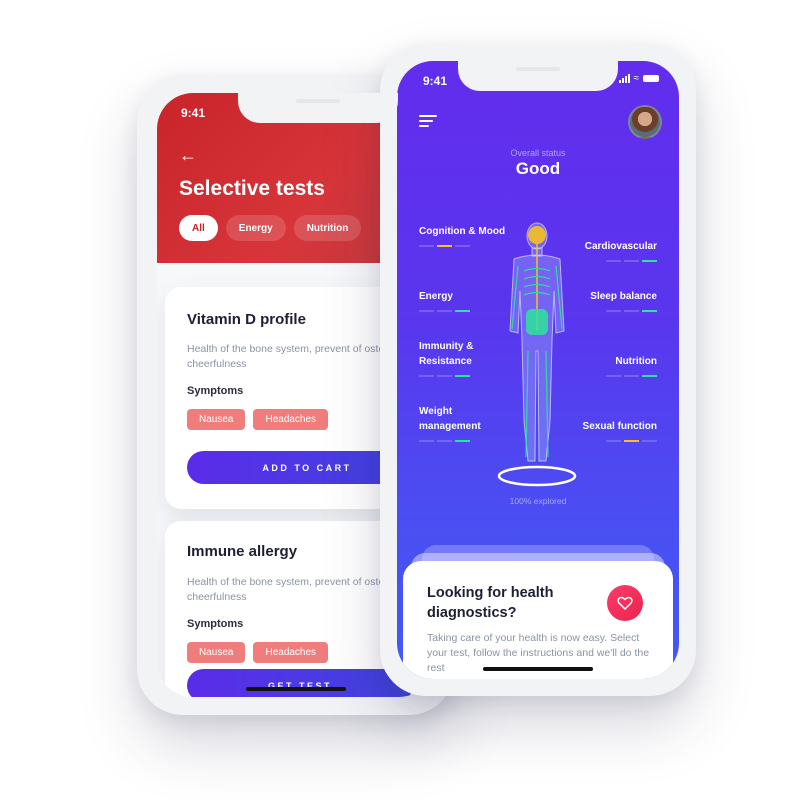 The image size is (800, 800). Describe the element at coordinates (538, 501) in the screenshot. I see `explored-progress-text: 100% explored` at that location.